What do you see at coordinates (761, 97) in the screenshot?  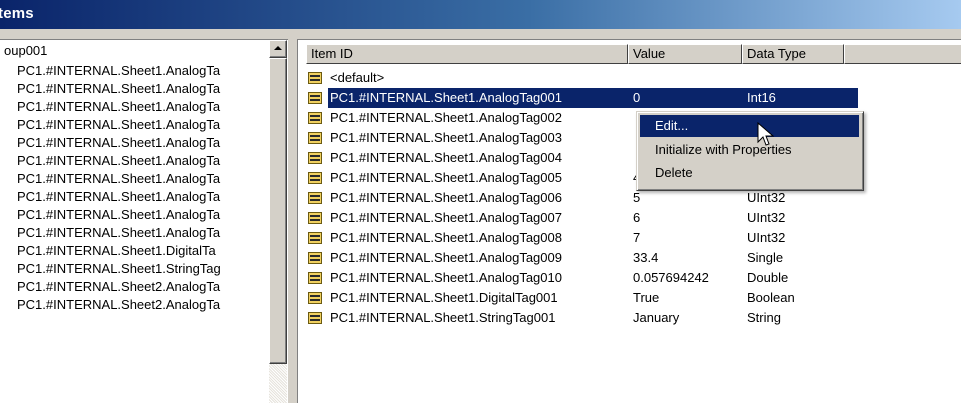 I see `cell-data-type: Int16` at bounding box center [761, 97].